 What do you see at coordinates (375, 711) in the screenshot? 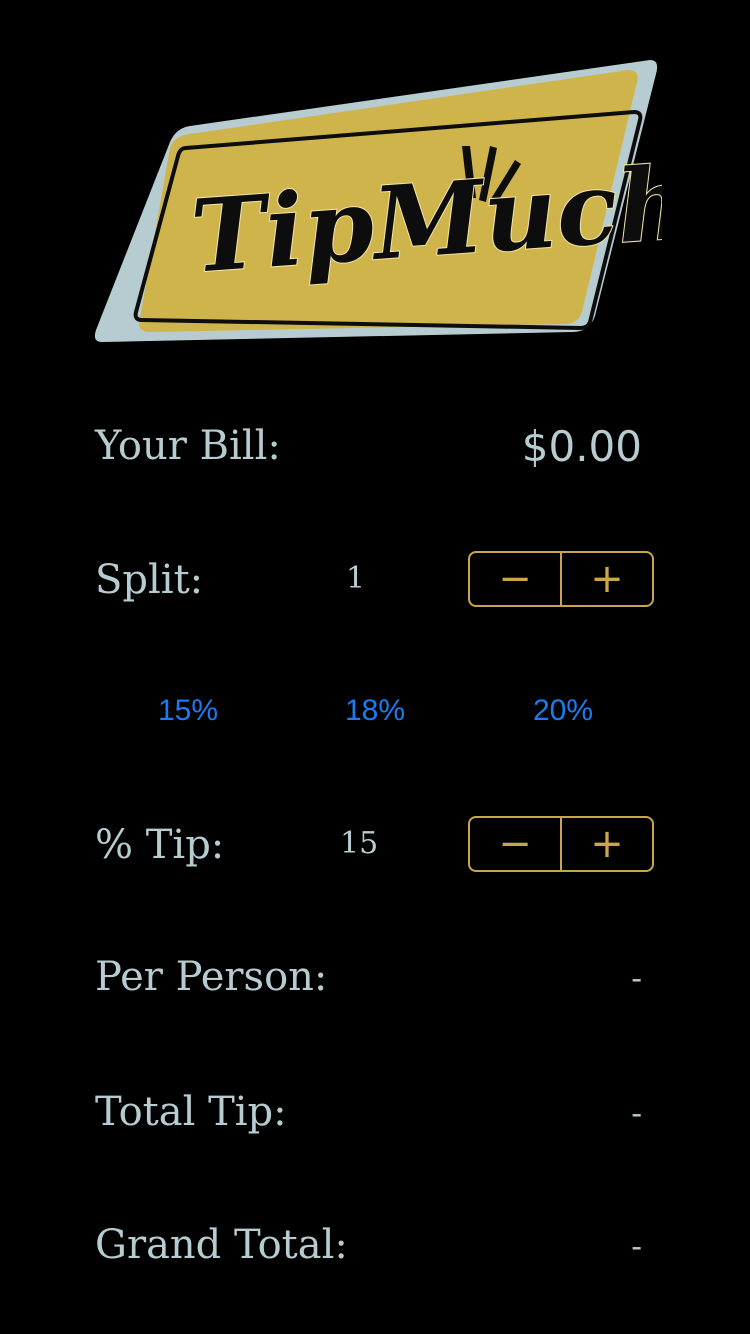
I see `preset-18-button: 18%` at bounding box center [375, 711].